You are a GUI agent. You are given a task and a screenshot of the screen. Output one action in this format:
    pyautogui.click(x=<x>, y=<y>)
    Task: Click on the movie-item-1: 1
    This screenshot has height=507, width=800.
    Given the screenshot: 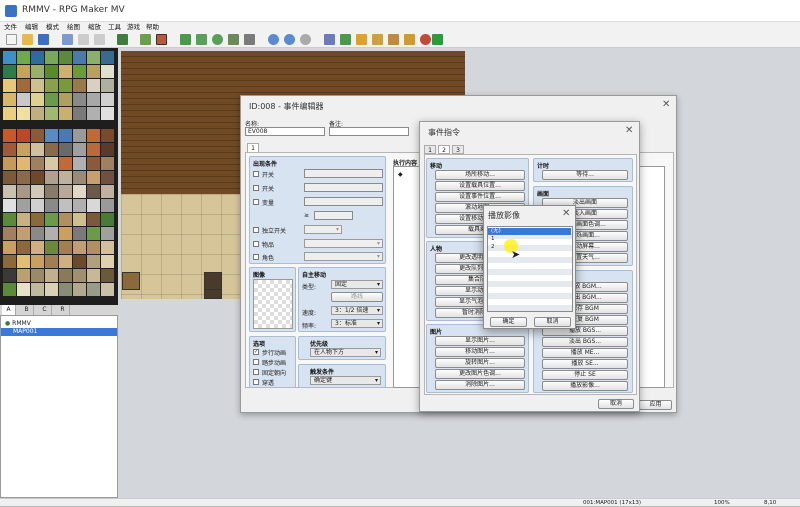 What is the action you would take?
    pyautogui.click(x=529, y=239)
    